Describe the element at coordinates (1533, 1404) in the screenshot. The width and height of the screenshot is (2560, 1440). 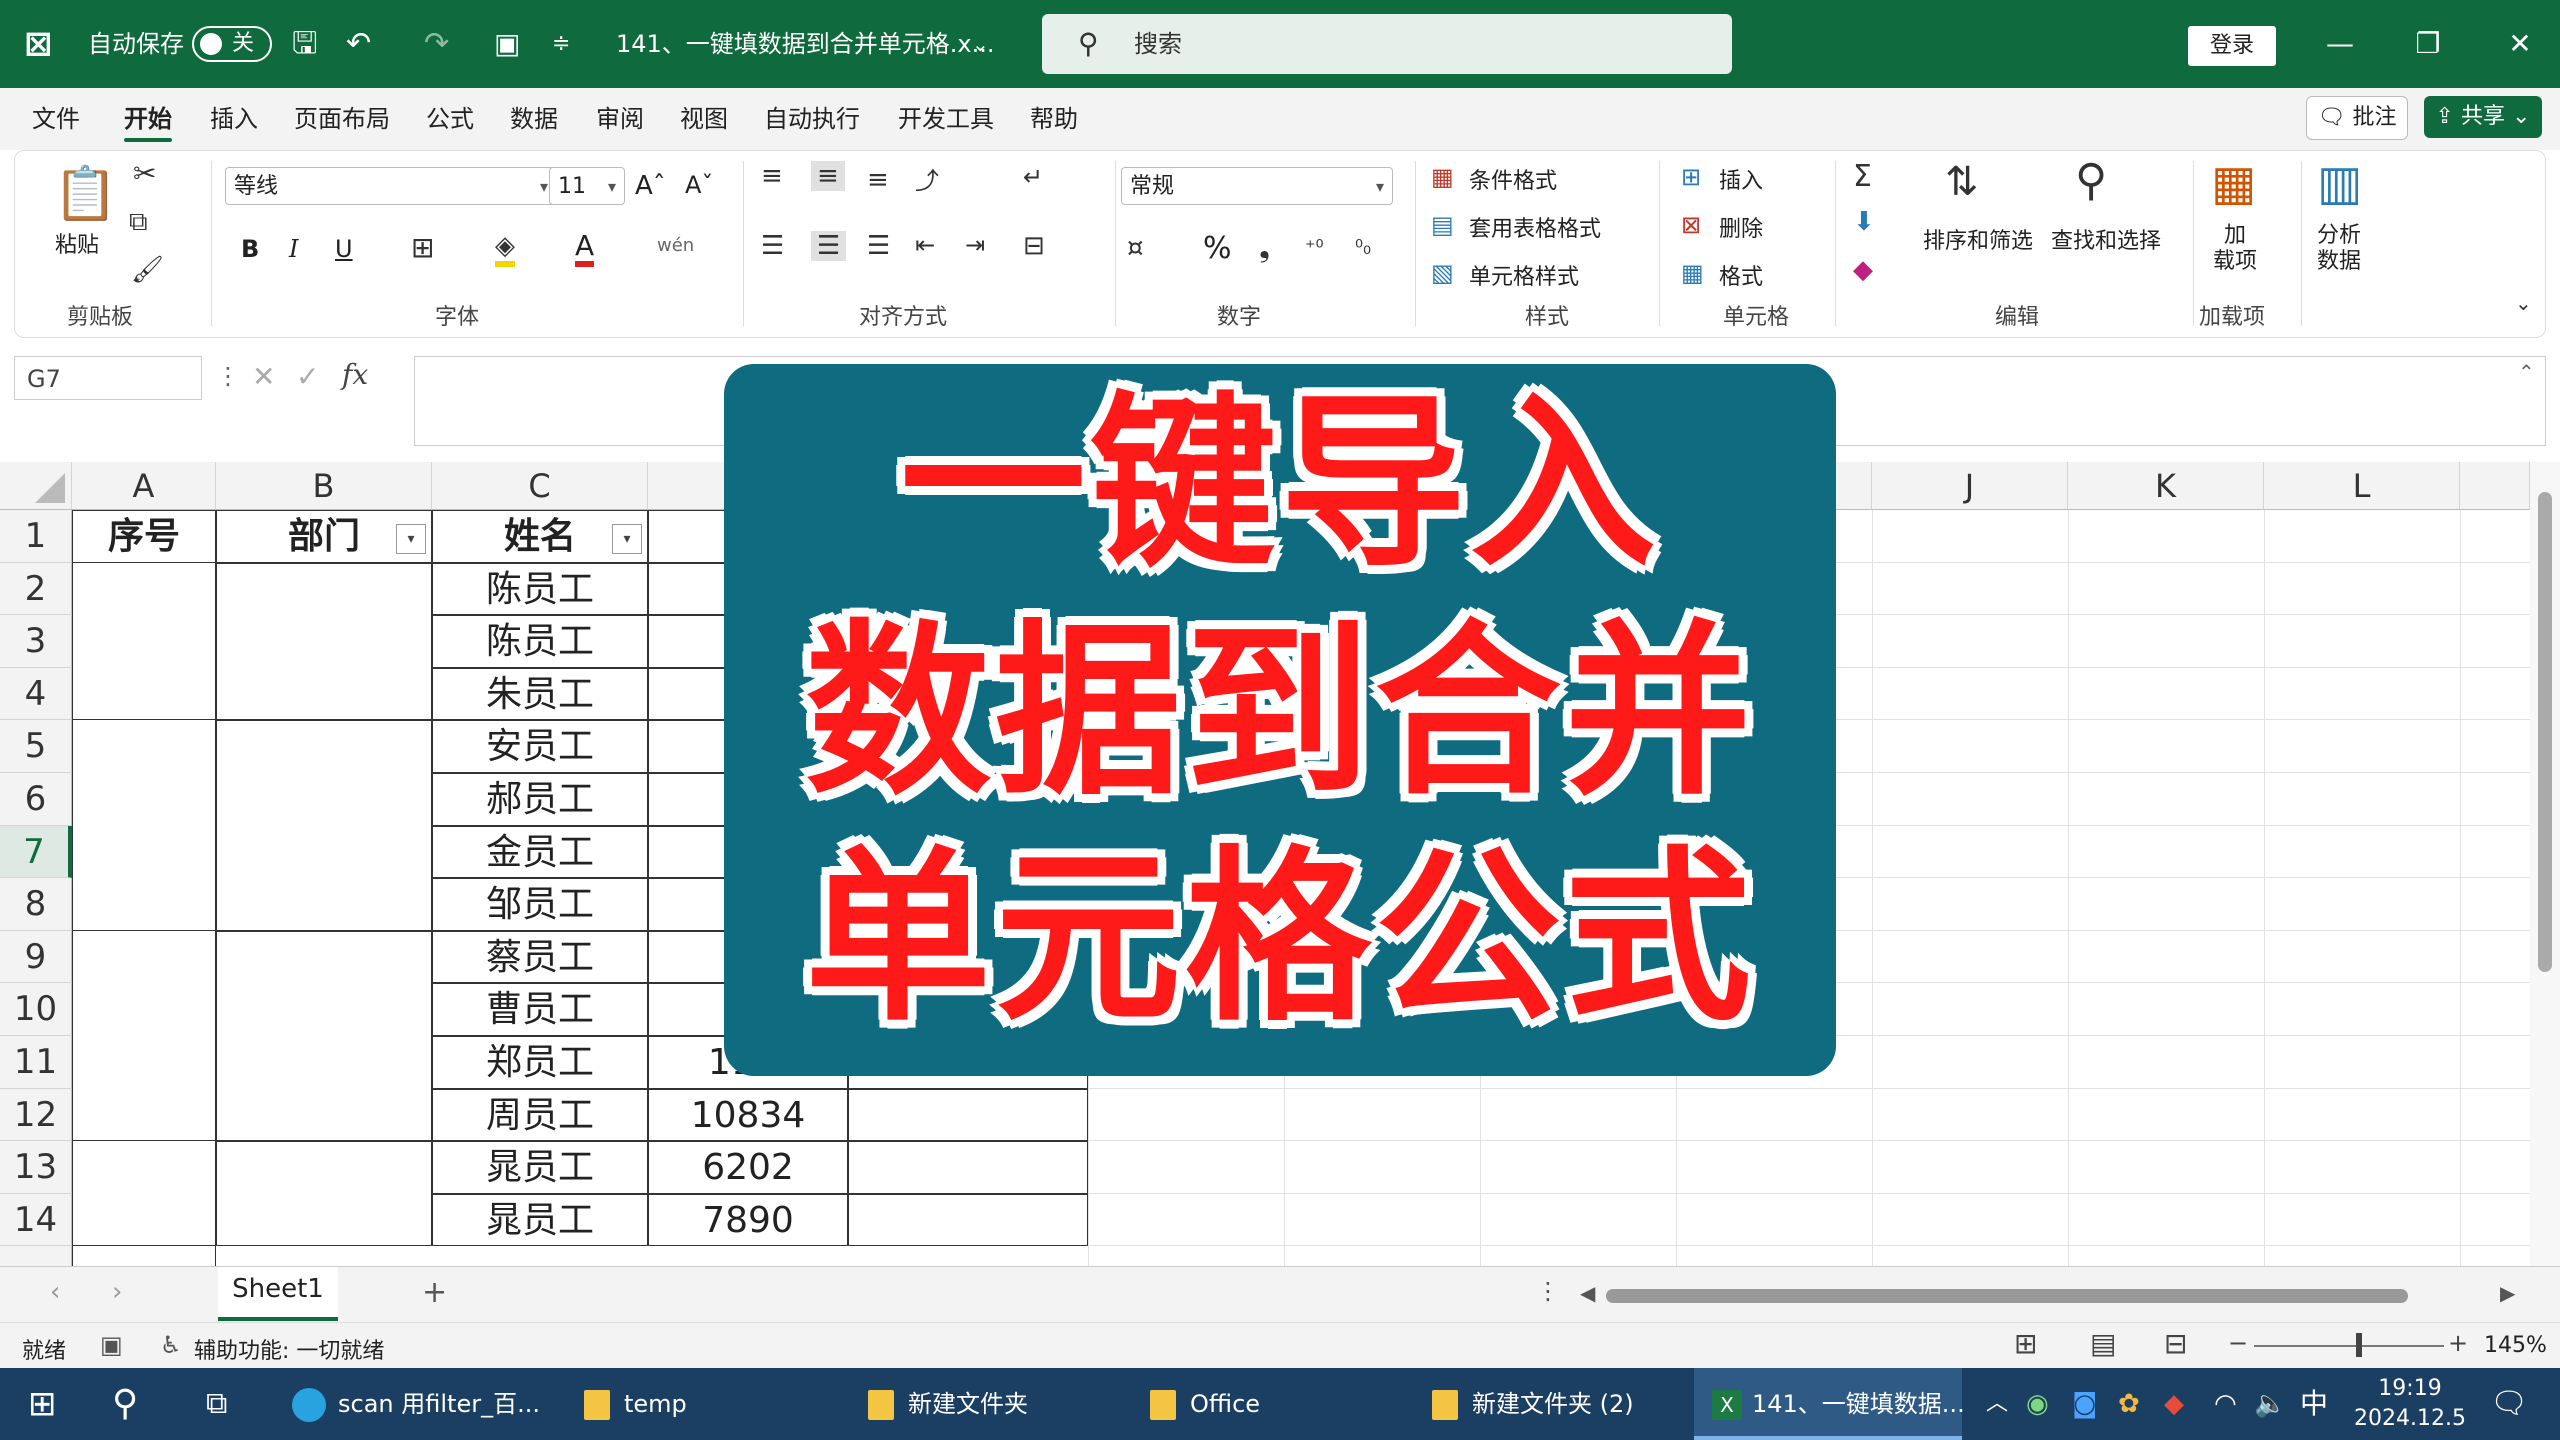
I see `taskbar-item-new-folder-2: 新建文件夹 (2)` at that location.